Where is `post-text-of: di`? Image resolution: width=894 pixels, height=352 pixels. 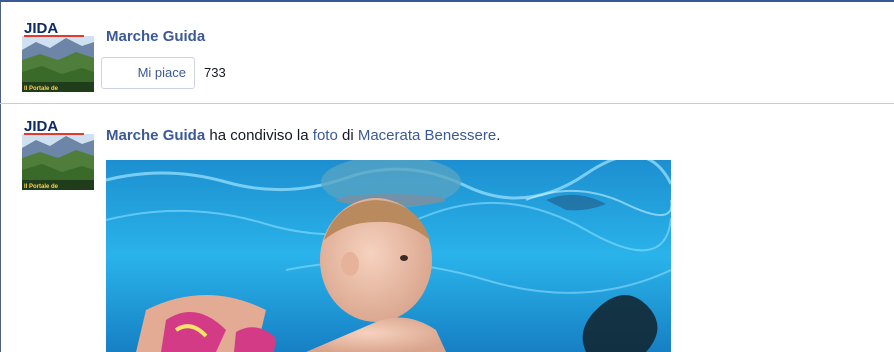 post-text-of: di is located at coordinates (347, 135).